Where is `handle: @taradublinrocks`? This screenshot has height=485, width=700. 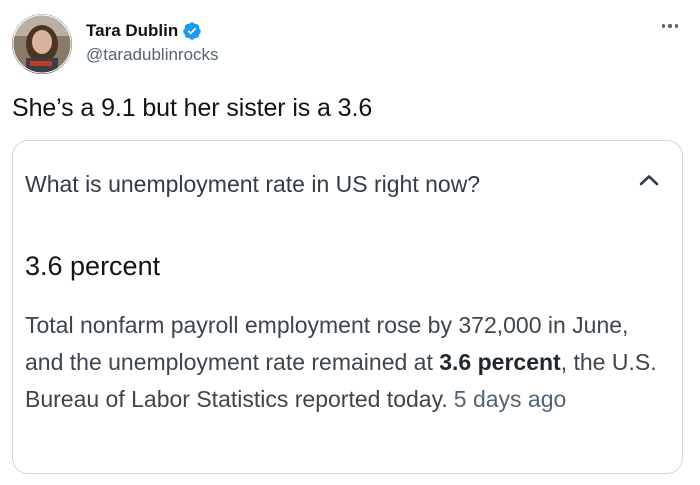 handle: @taradublinrocks is located at coordinates (152, 55).